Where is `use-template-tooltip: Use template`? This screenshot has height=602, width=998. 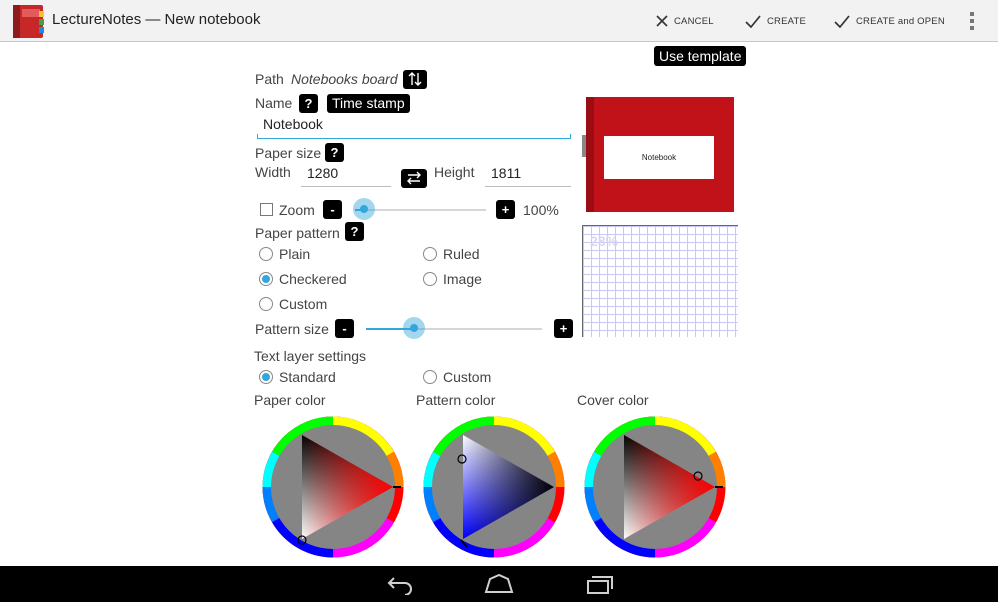 use-template-tooltip: Use template is located at coordinates (700, 56).